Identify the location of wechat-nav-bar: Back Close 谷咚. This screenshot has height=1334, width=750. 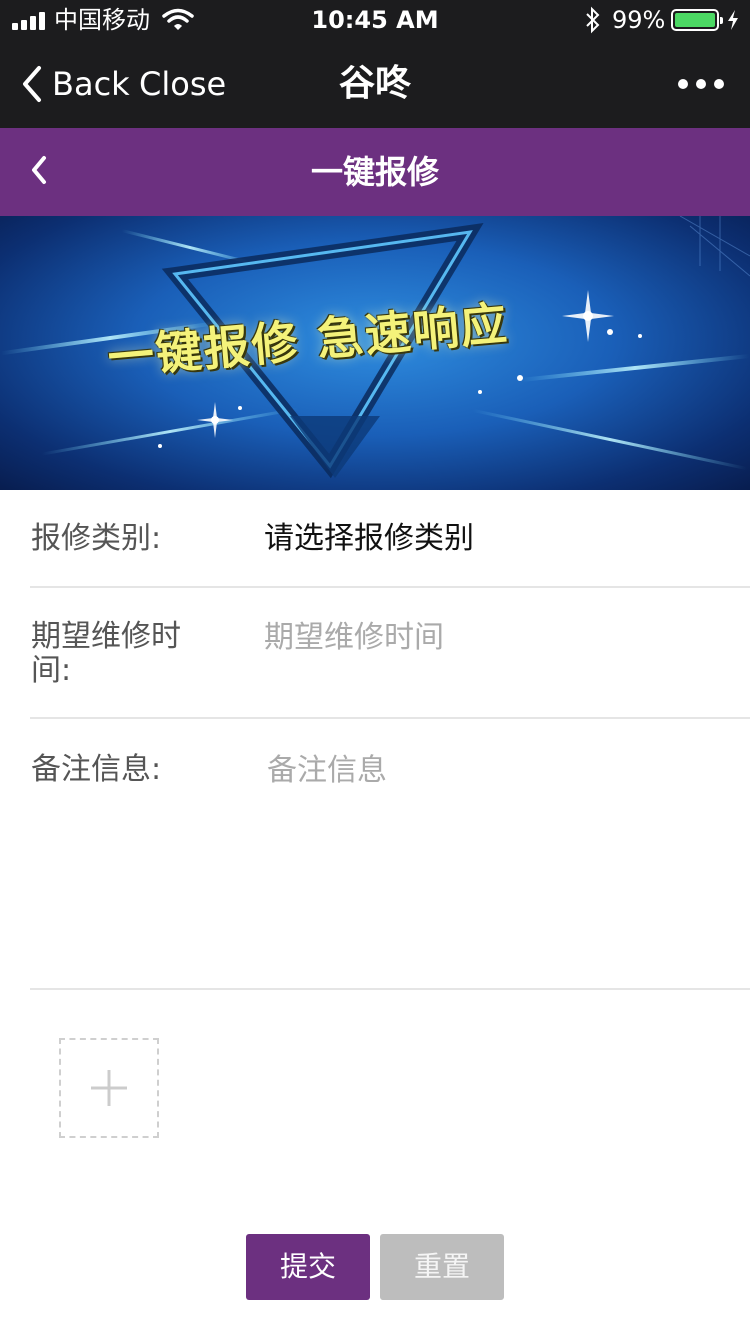
(375, 84).